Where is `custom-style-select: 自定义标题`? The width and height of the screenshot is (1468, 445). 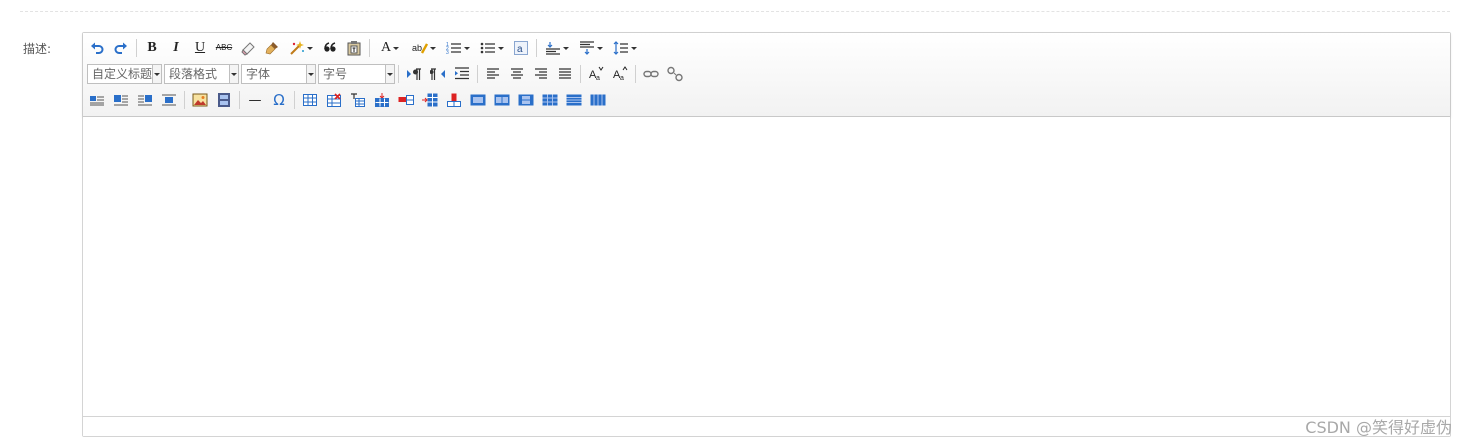
custom-style-select: 自定义标题 is located at coordinates (124, 74).